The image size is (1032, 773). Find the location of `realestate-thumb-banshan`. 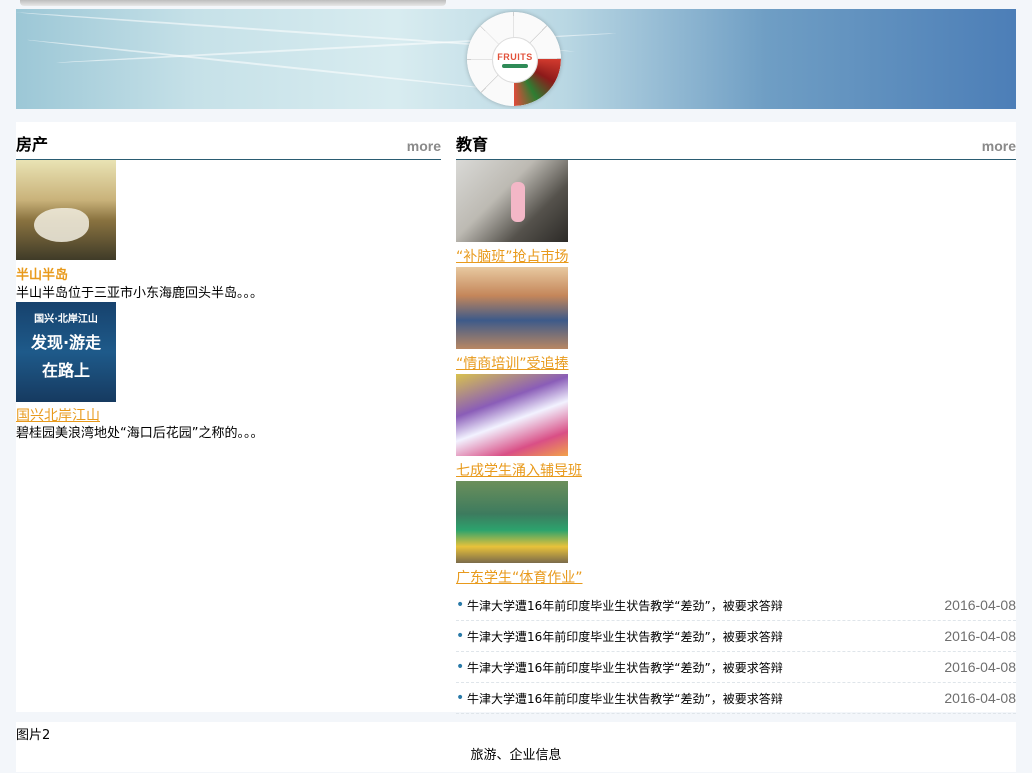

realestate-thumb-banshan is located at coordinates (66, 210).